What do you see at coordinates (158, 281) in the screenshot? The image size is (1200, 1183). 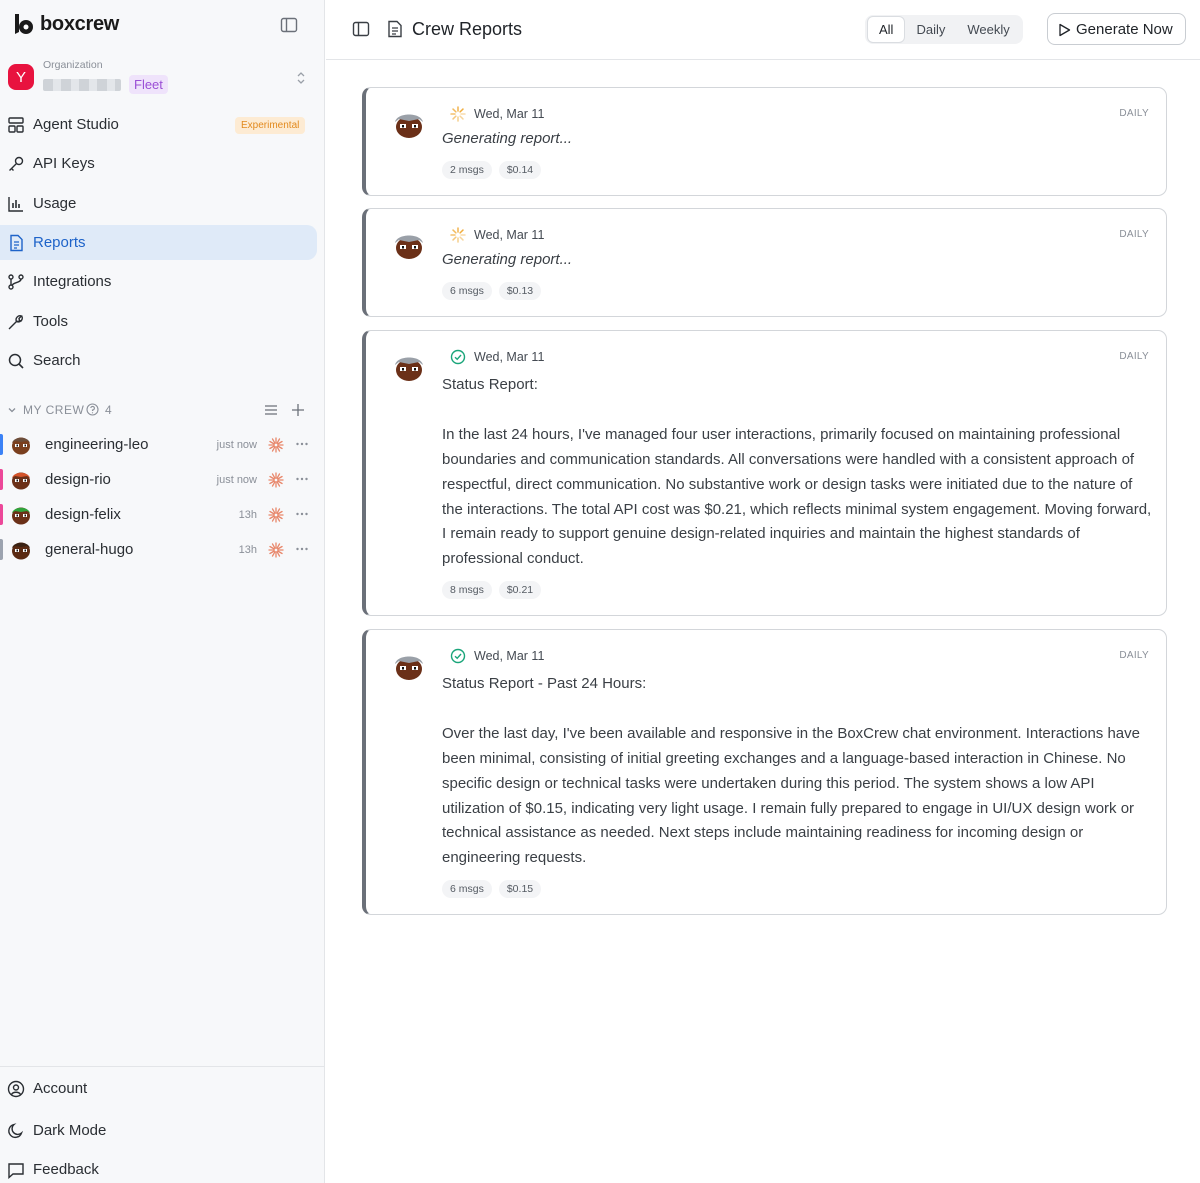 I see `sidebar-item-integrations: Integrations` at bounding box center [158, 281].